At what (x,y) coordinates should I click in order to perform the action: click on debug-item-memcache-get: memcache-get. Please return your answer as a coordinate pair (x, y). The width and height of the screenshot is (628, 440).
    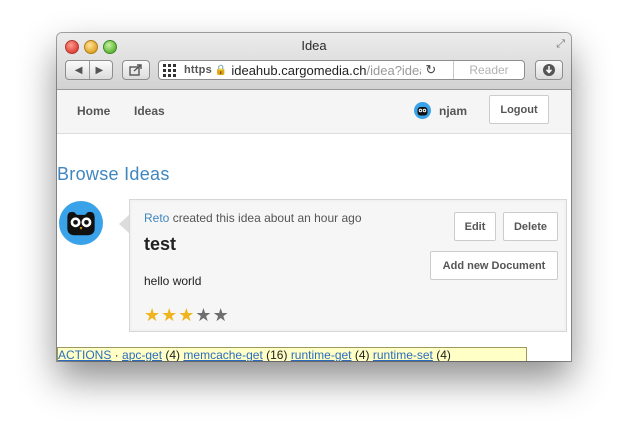
    Looking at the image, I should click on (222, 354).